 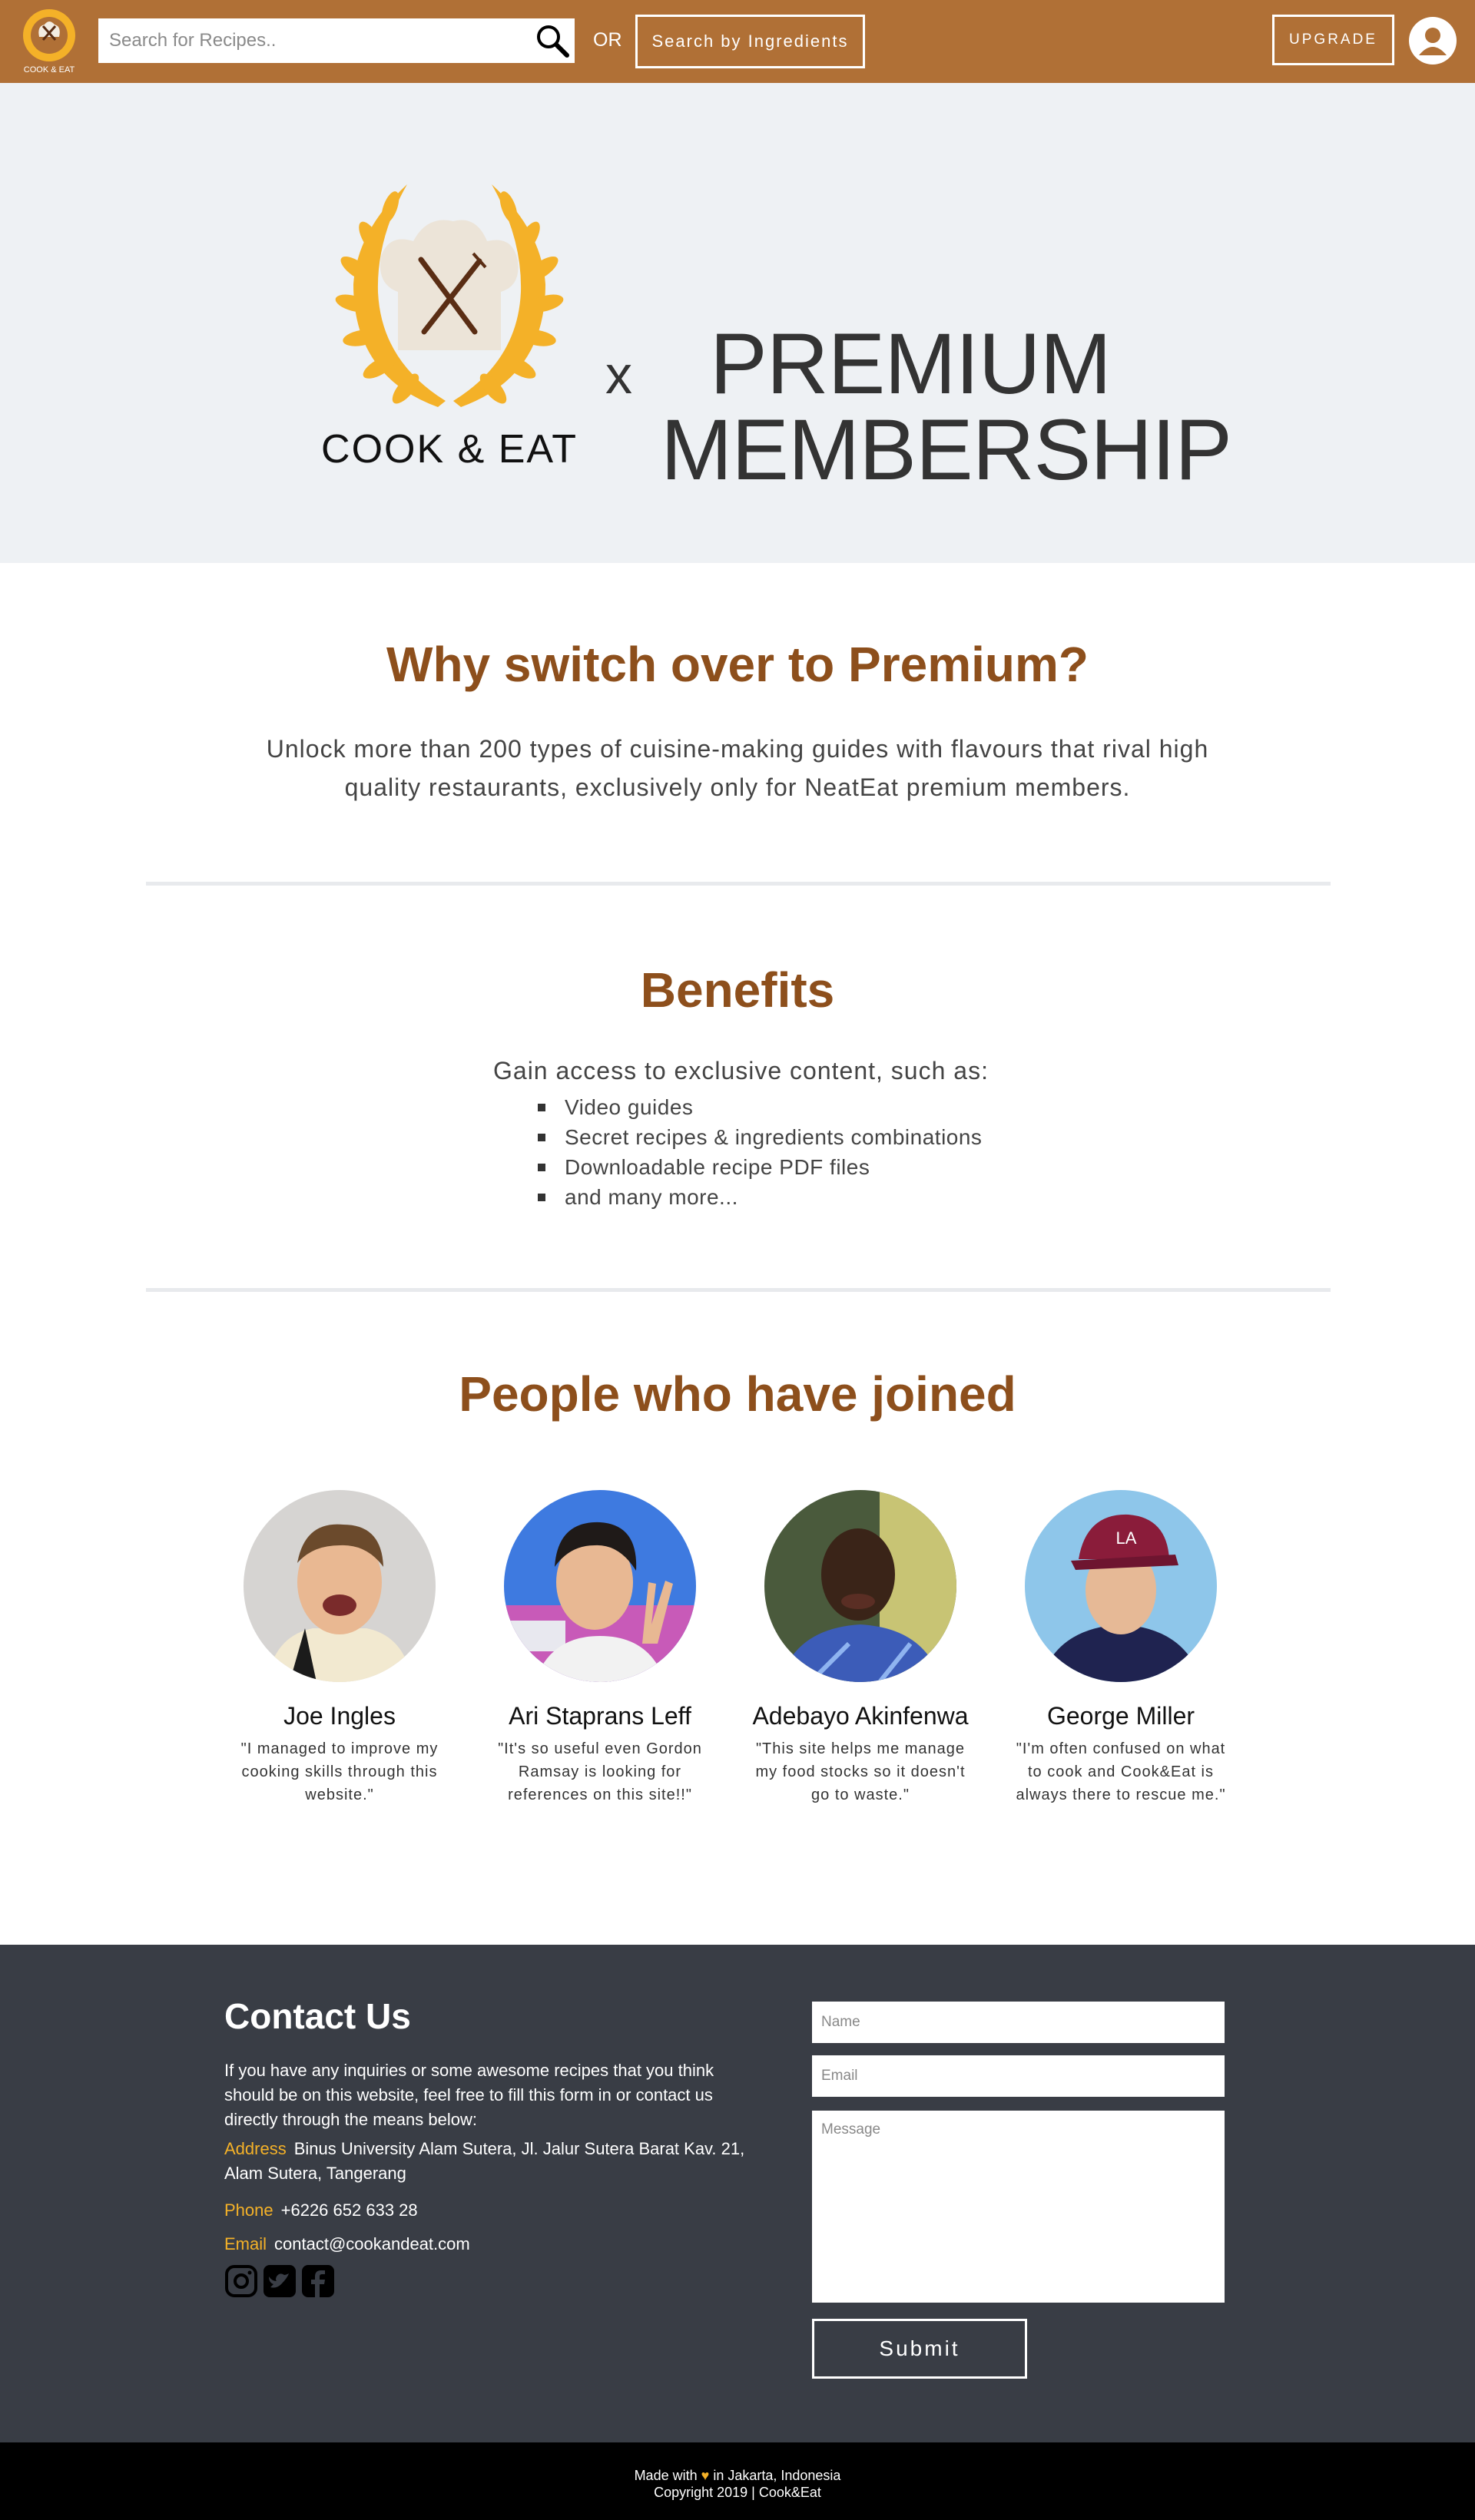 What do you see at coordinates (911, 364) in the screenshot?
I see `hero-title-line-1: PREMIUM` at bounding box center [911, 364].